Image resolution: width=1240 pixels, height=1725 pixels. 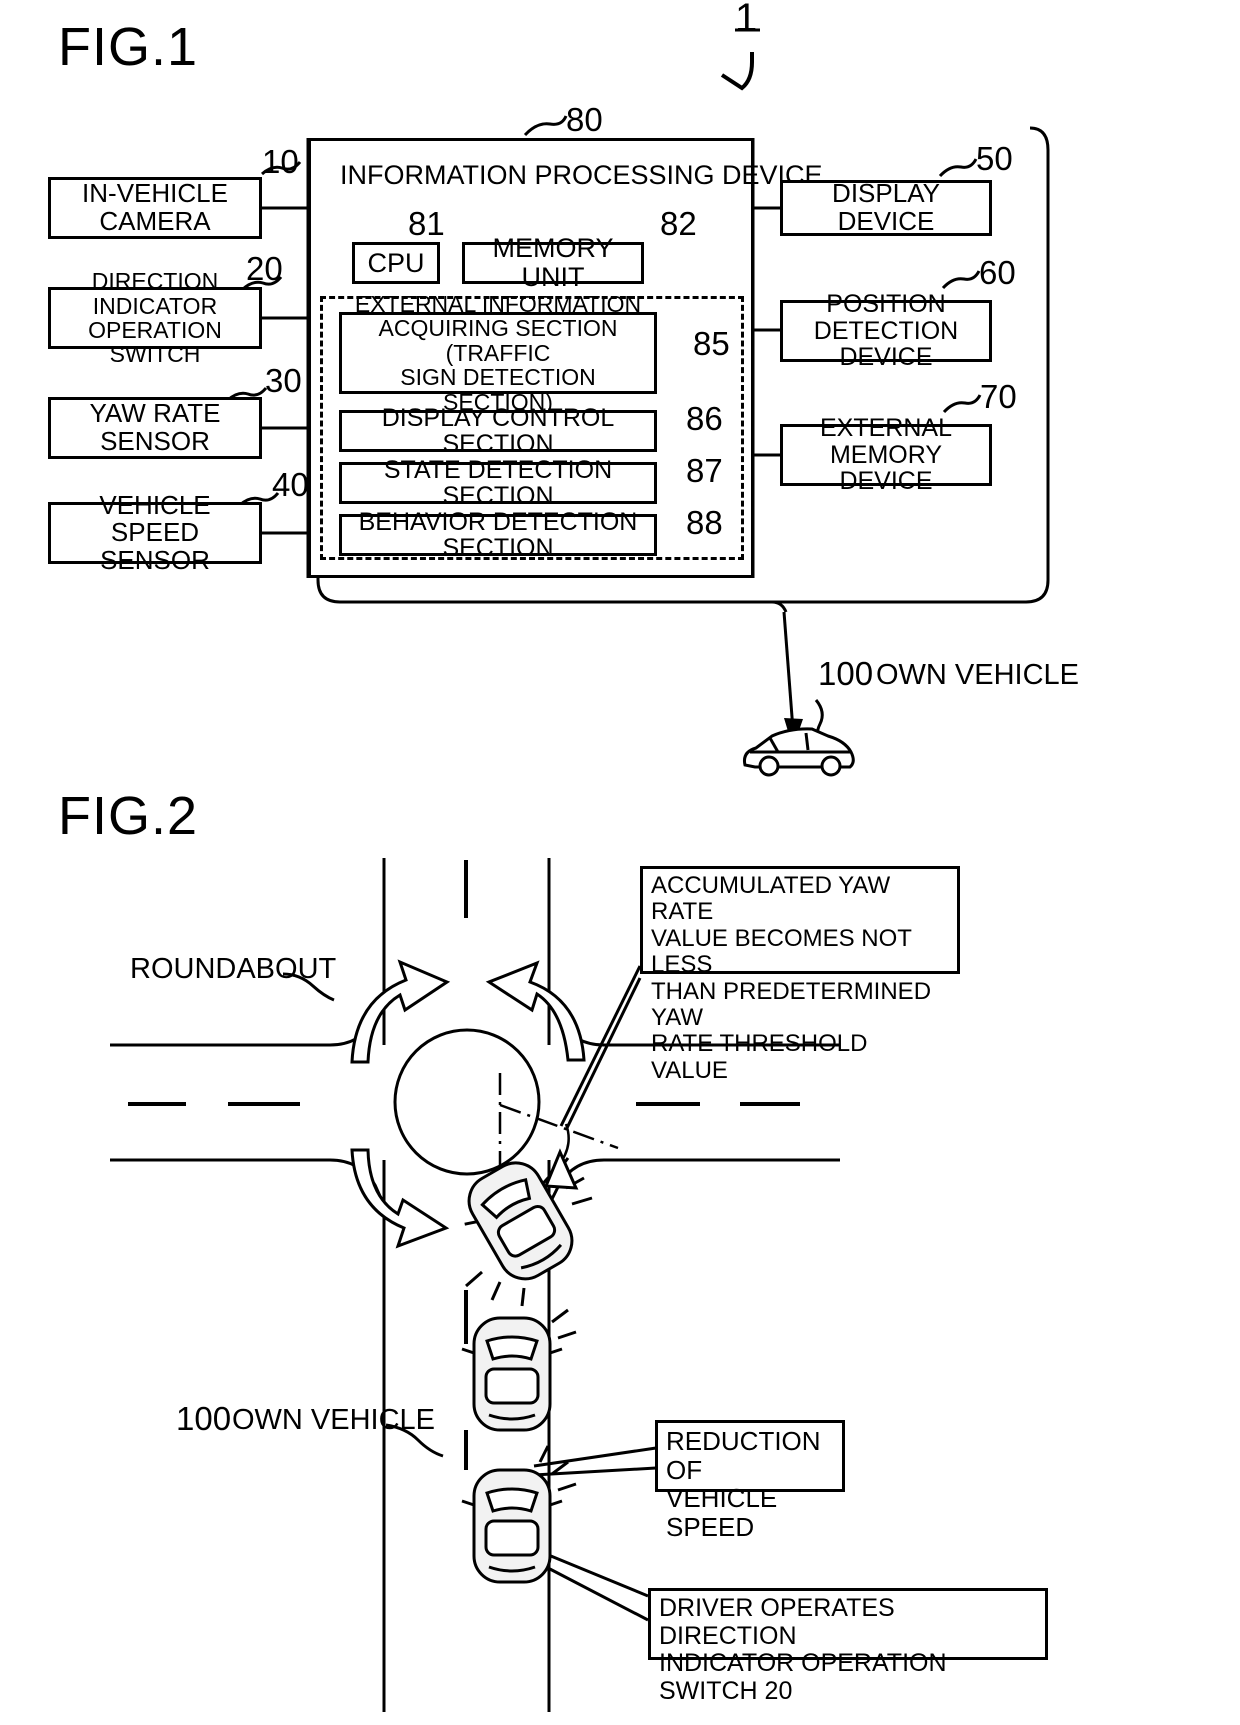 What do you see at coordinates (711, 343) in the screenshot?
I see `ref-85: 85` at bounding box center [711, 343].